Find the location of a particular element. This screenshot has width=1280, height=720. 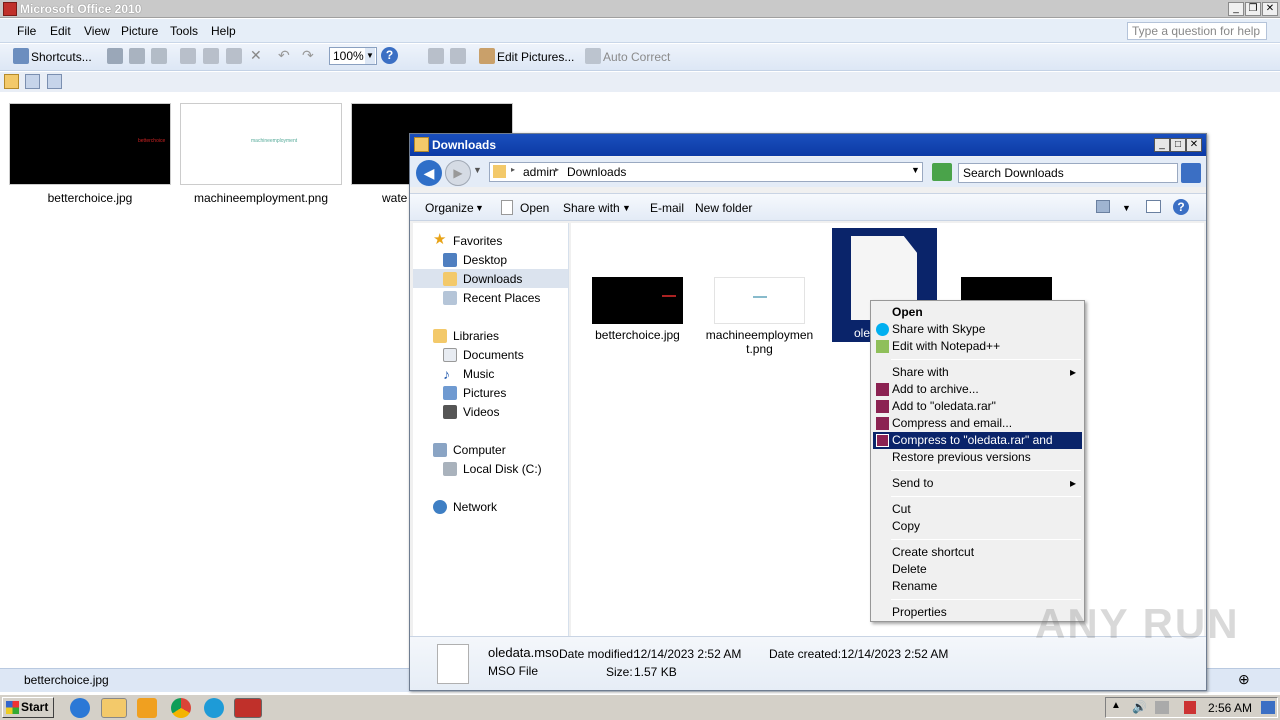

recent-pages-dropdown-icon: ▼ is located at coordinates (477, 170).